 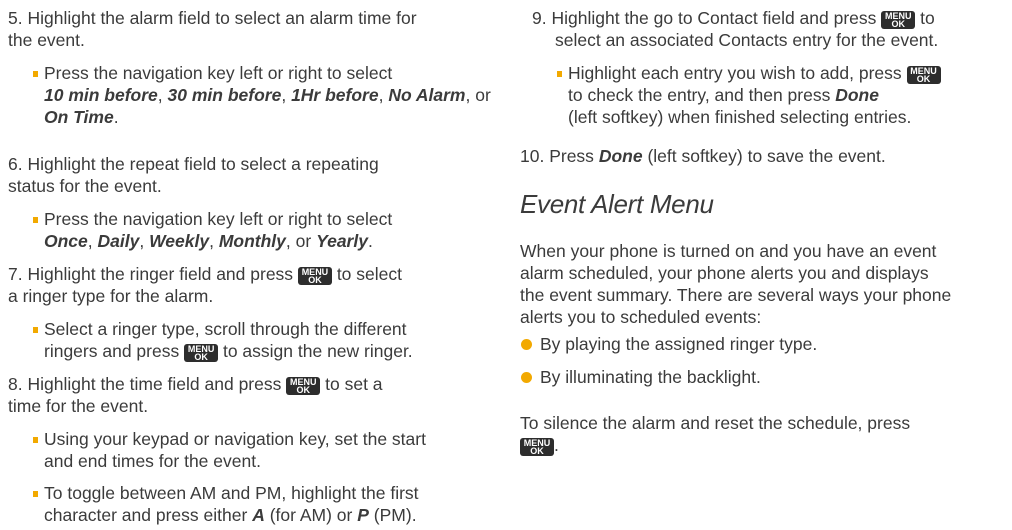 What do you see at coordinates (363, 515) in the screenshot?
I see `key-letter: P` at bounding box center [363, 515].